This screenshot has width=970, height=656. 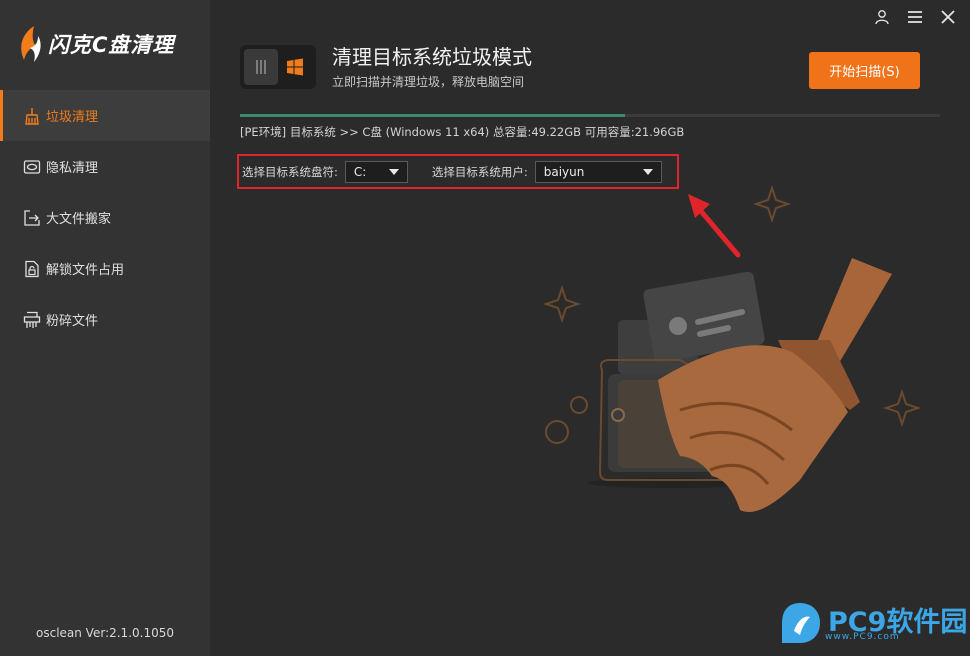 I want to click on app-title: 闪克C盘清理, so click(x=111, y=45).